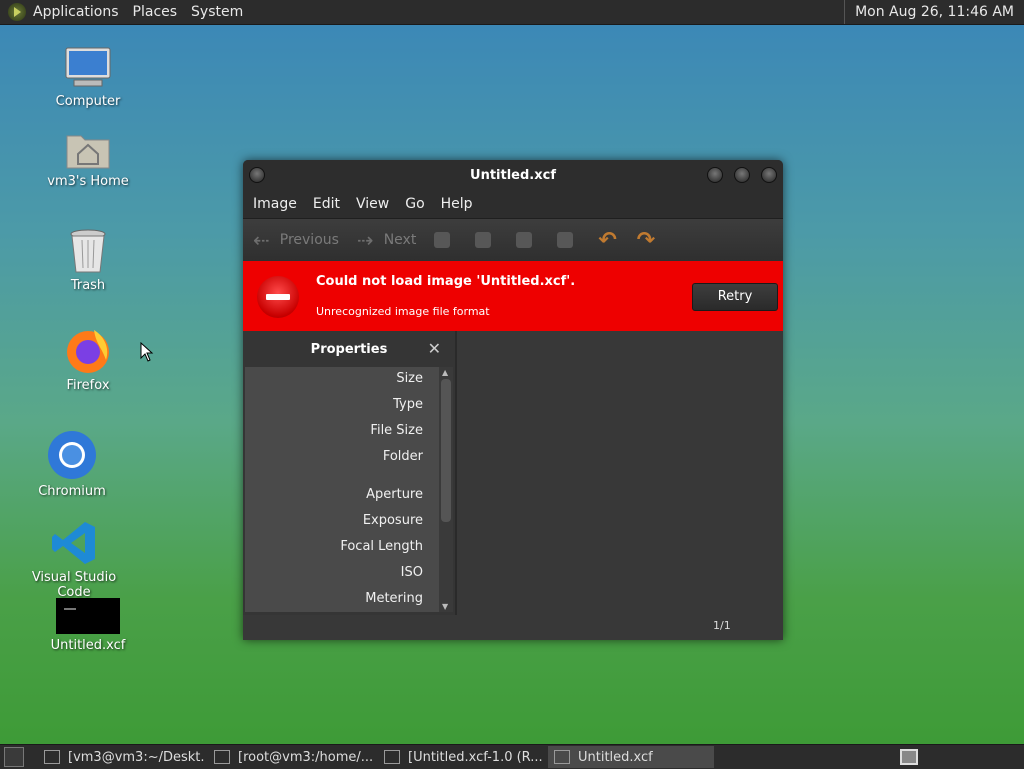 The width and height of the screenshot is (1024, 769). I want to click on desktop-icon-label: Computer, so click(88, 101).